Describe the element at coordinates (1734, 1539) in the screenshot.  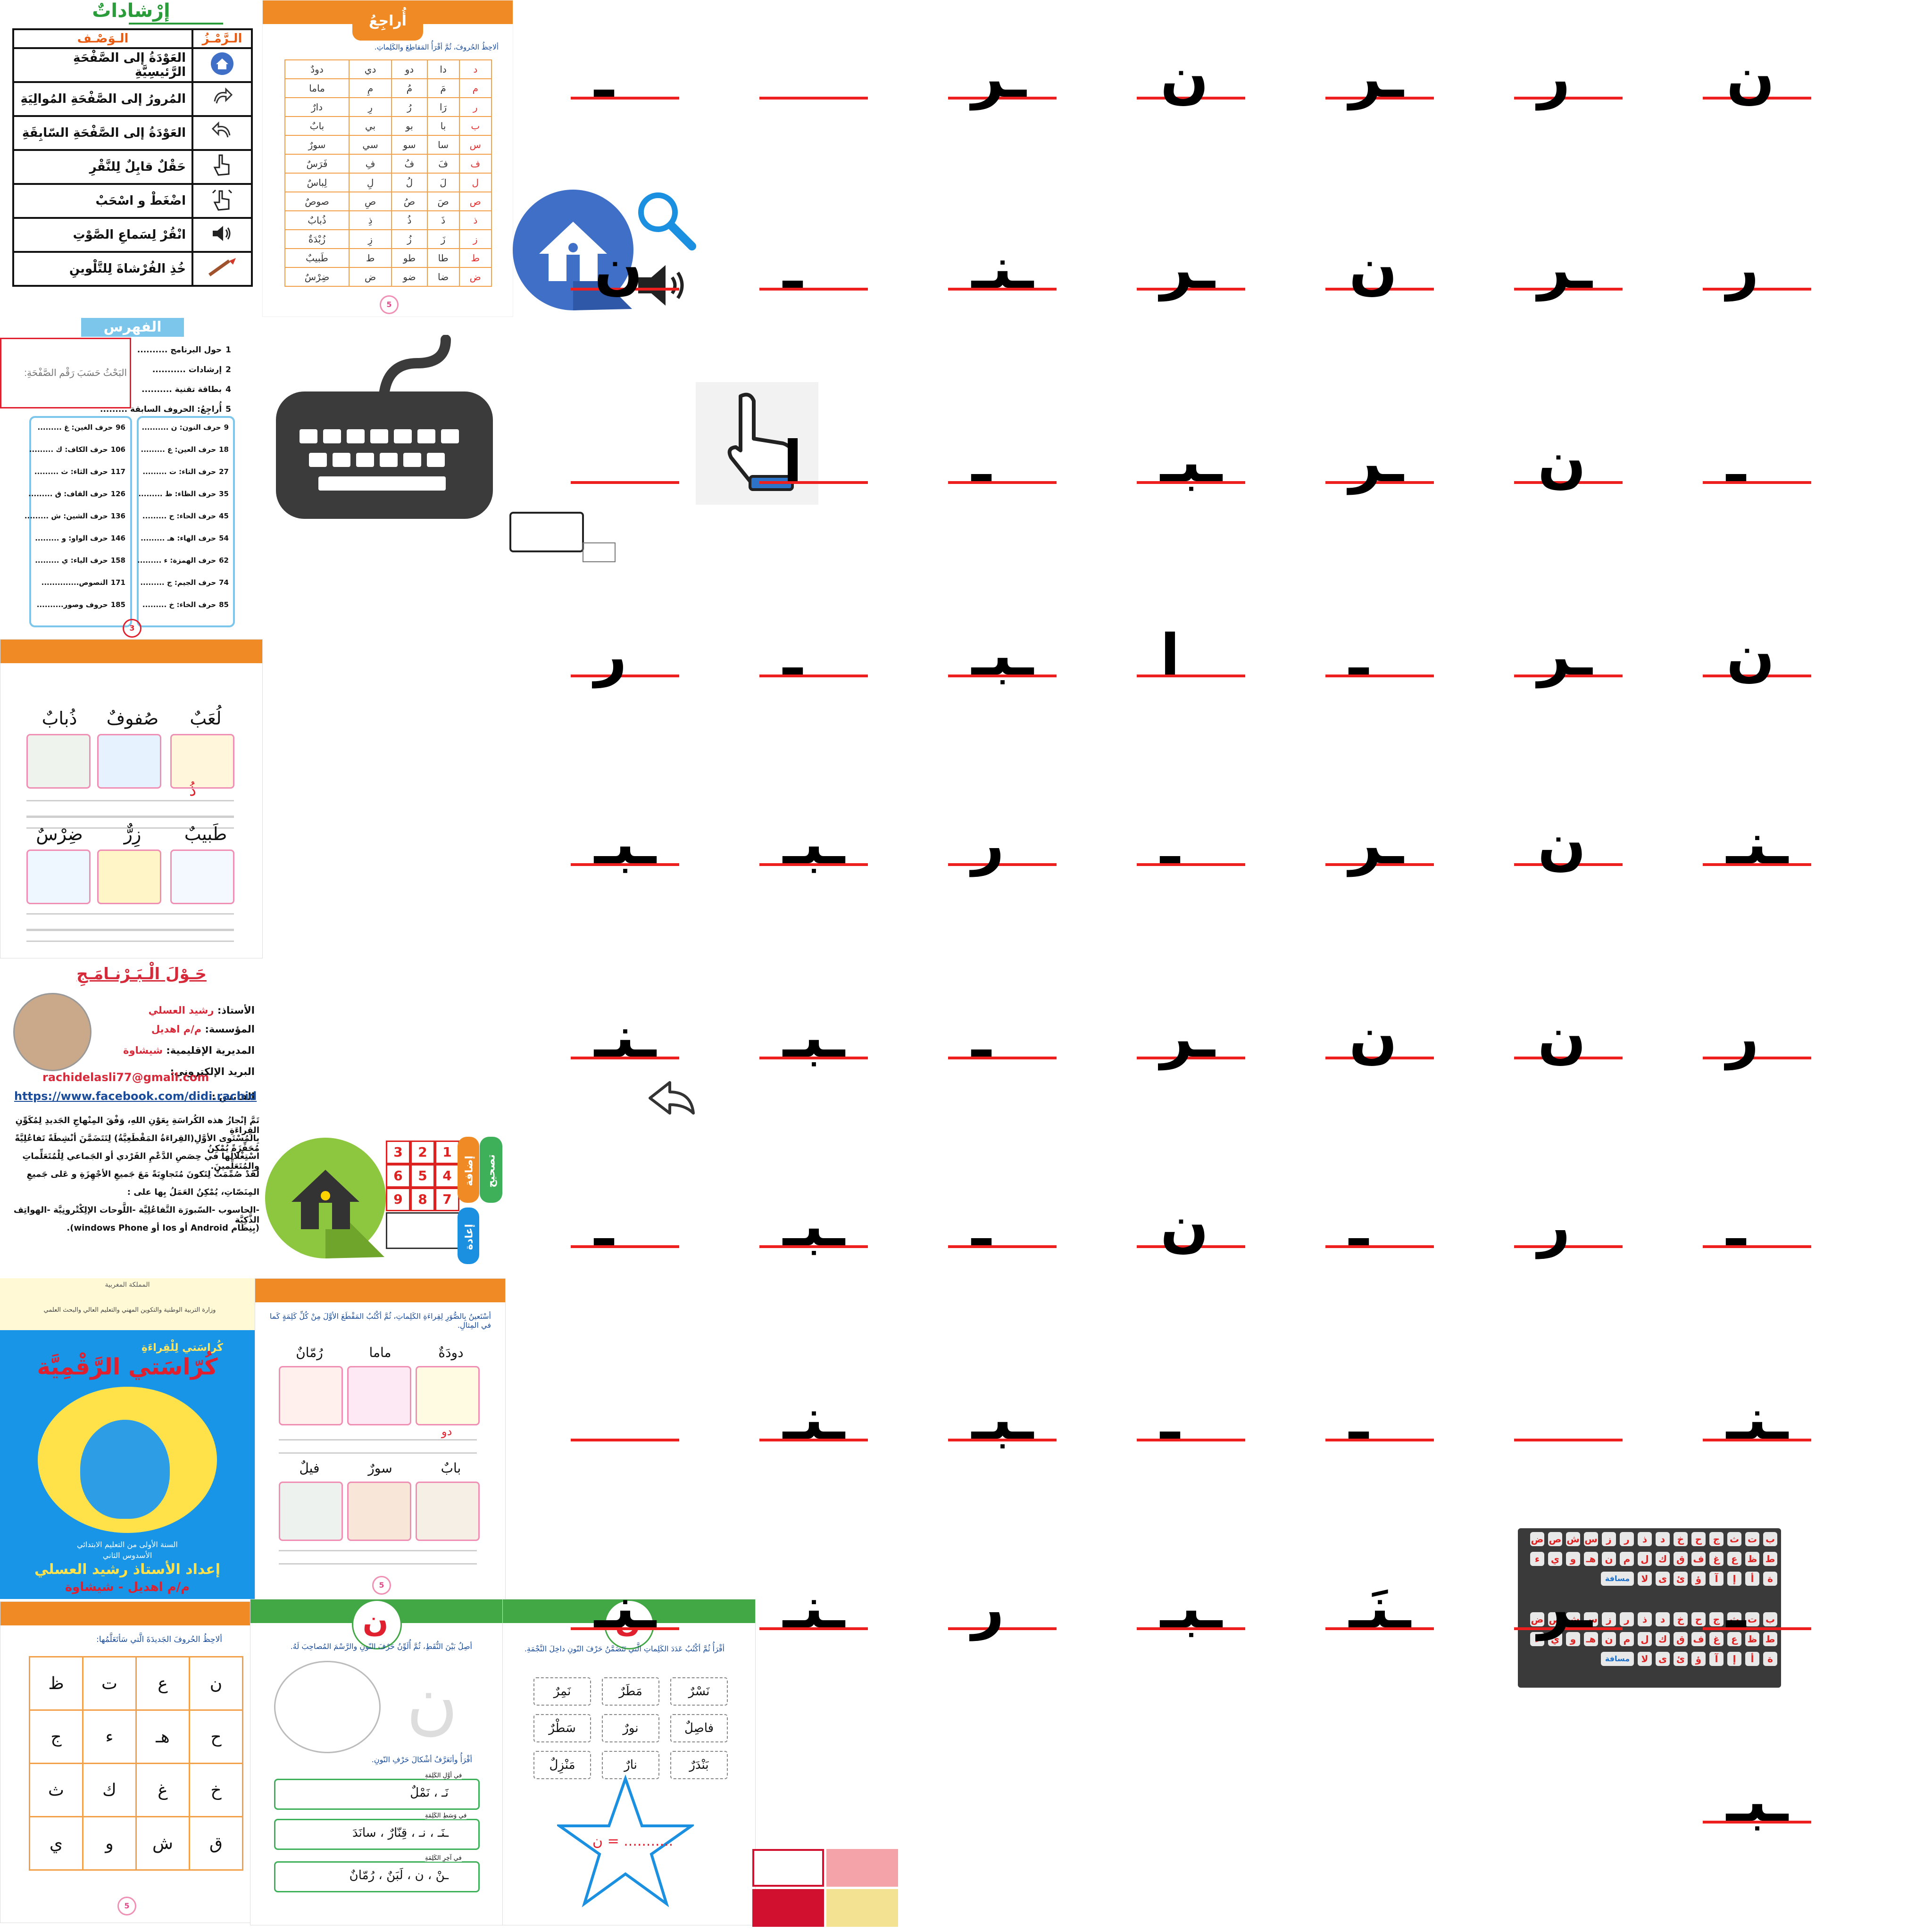
I see `keyboard-key: ث` at that location.